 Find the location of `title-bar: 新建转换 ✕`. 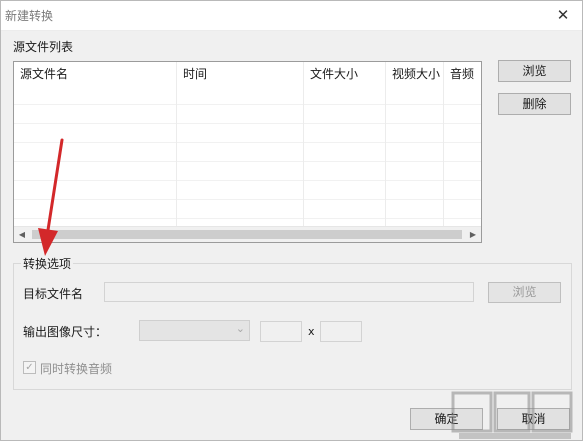

title-bar: 新建转换 ✕ is located at coordinates (291, 16).